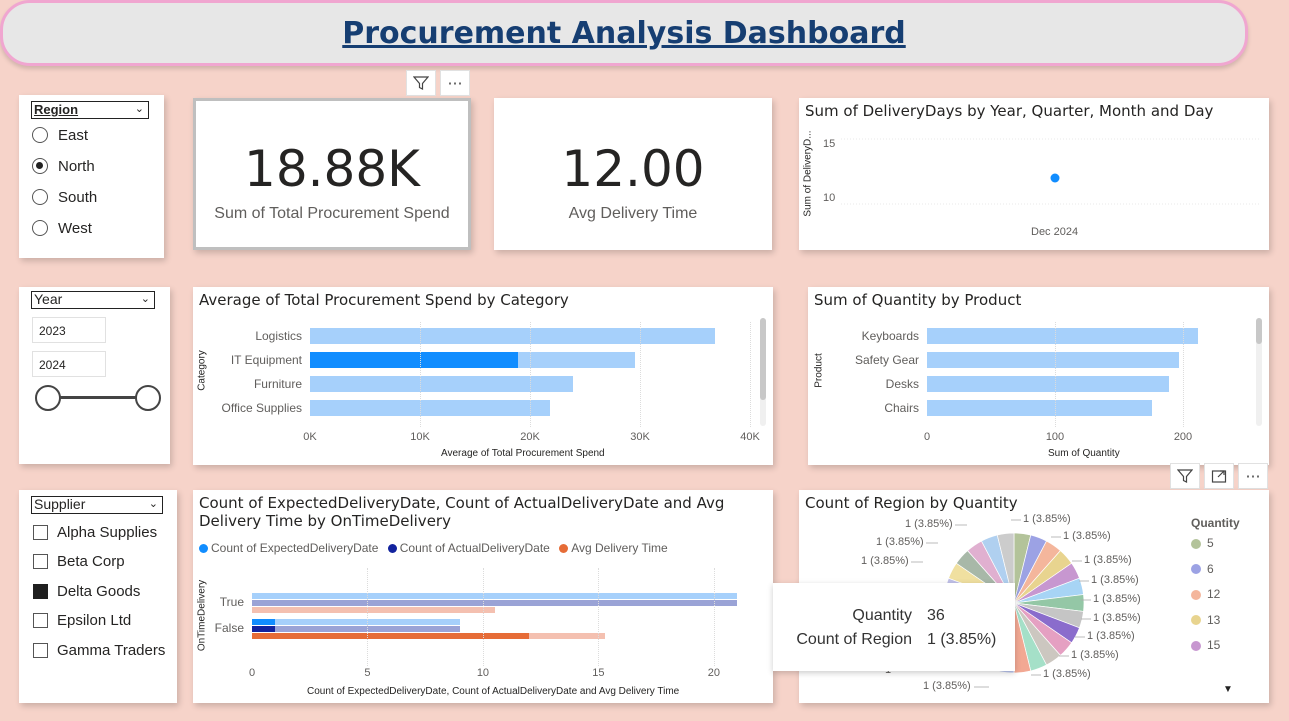 Image resolution: width=1289 pixels, height=721 pixels. Describe the element at coordinates (97, 397) in the screenshot. I see `year-slider-track` at that location.